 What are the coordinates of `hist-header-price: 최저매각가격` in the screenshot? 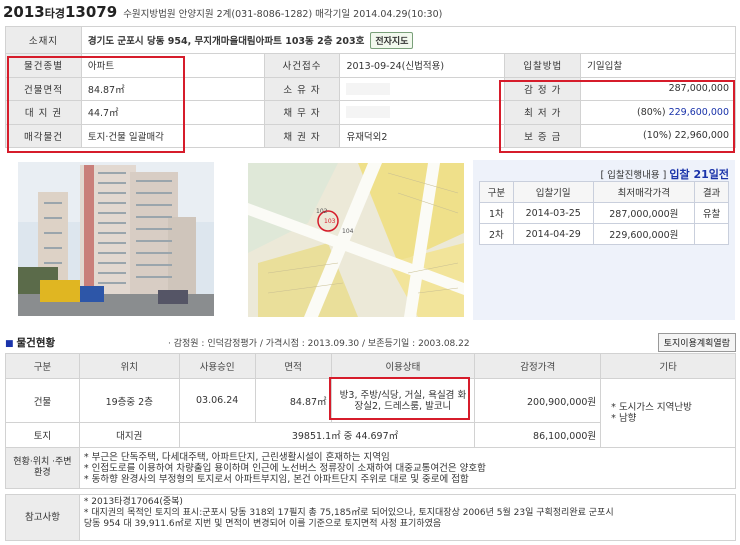 It's located at (644, 192).